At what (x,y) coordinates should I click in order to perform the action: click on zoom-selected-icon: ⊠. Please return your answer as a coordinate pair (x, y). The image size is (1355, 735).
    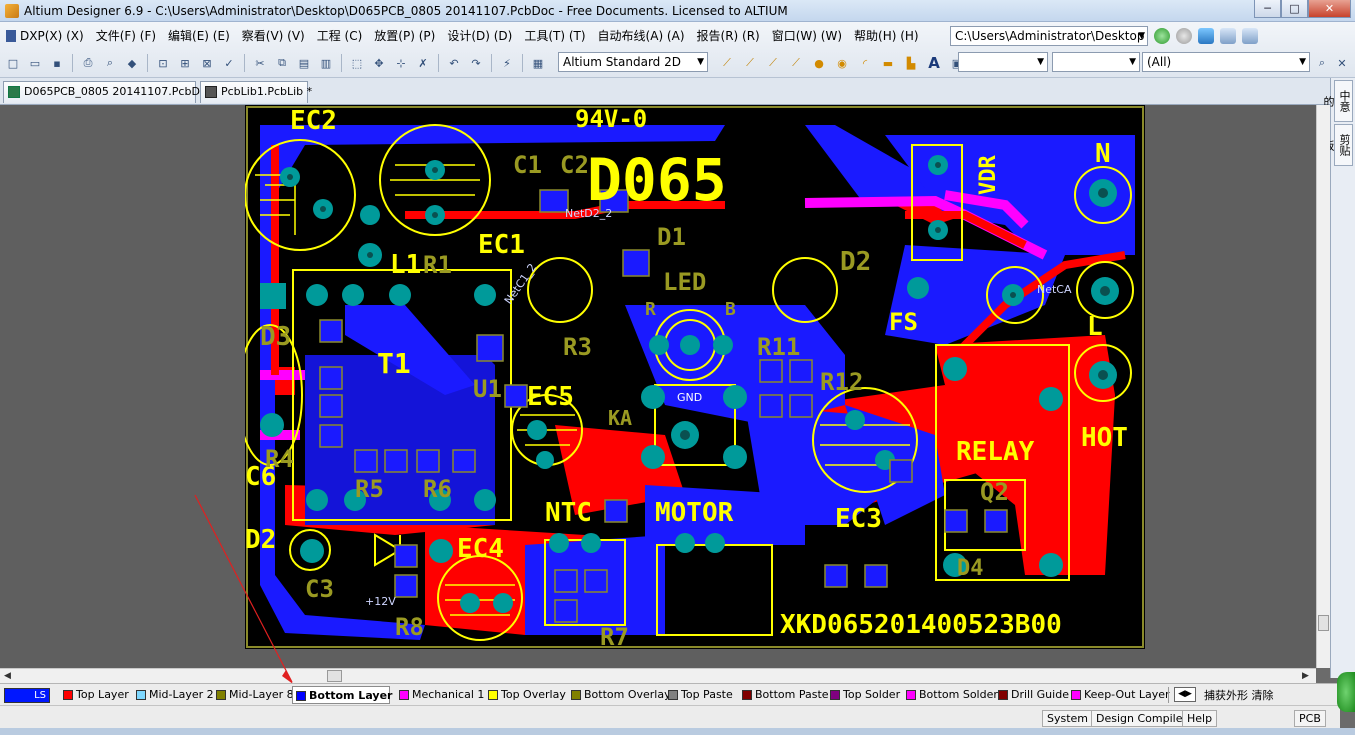
    Looking at the image, I should click on (207, 63).